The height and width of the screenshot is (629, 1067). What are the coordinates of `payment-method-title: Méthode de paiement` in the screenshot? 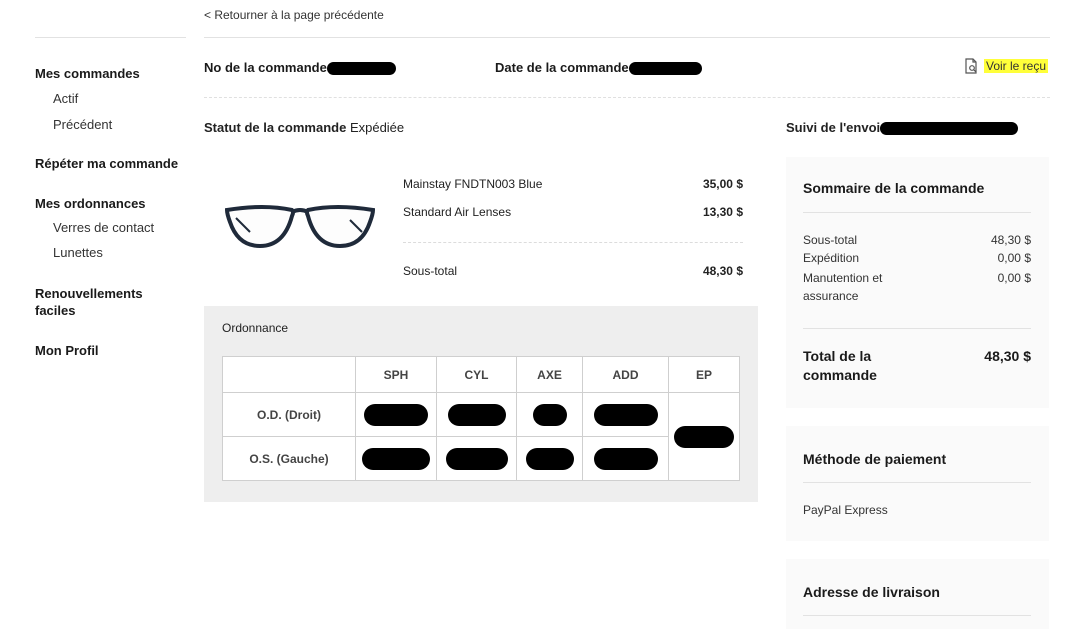 It's located at (875, 459).